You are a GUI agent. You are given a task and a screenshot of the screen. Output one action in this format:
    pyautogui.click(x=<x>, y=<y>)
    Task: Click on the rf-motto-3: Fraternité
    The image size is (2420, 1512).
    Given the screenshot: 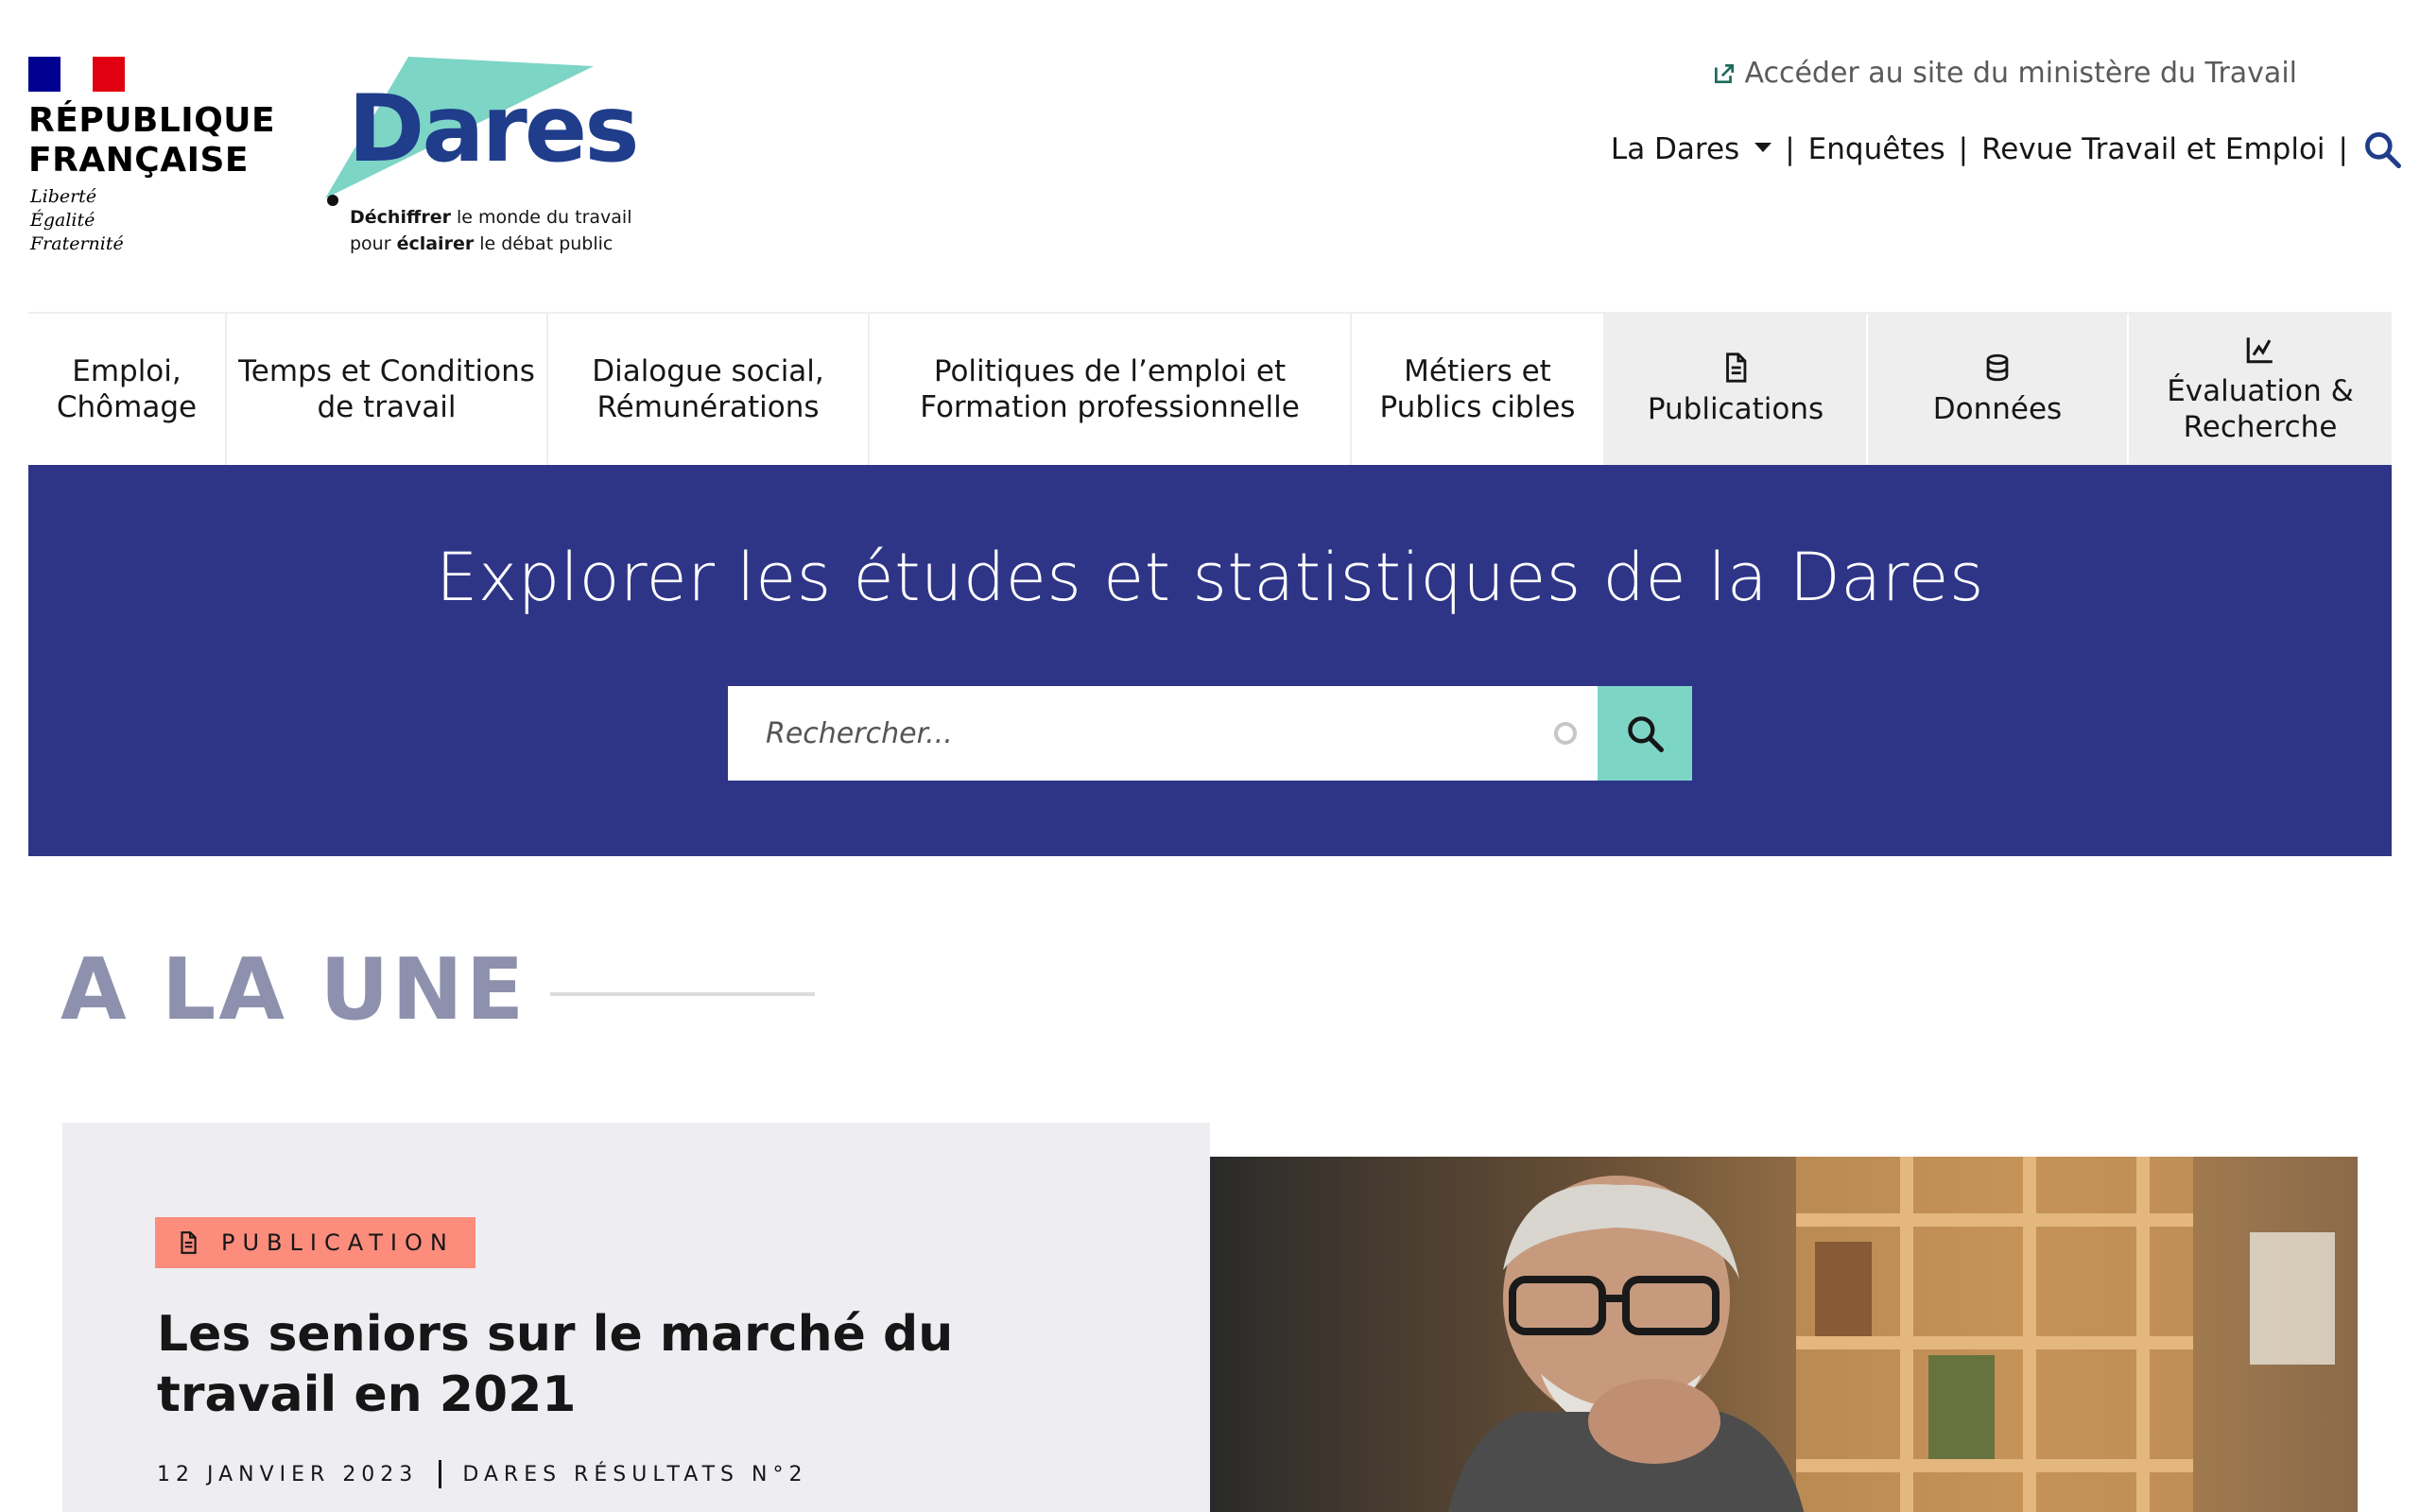 What is the action you would take?
    pyautogui.click(x=77, y=243)
    